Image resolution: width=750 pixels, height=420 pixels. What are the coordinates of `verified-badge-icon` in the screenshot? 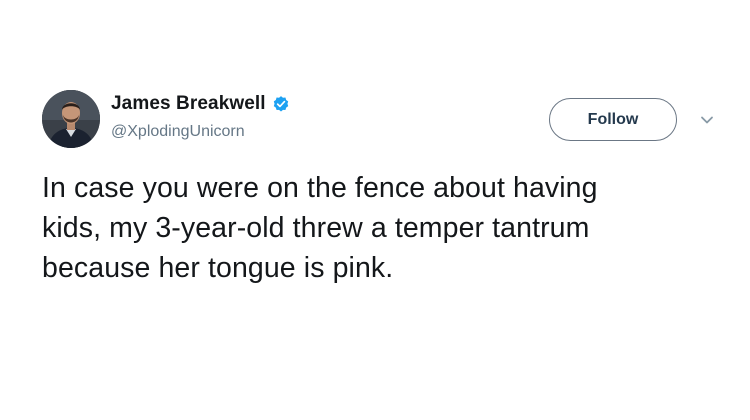 It's located at (281, 104).